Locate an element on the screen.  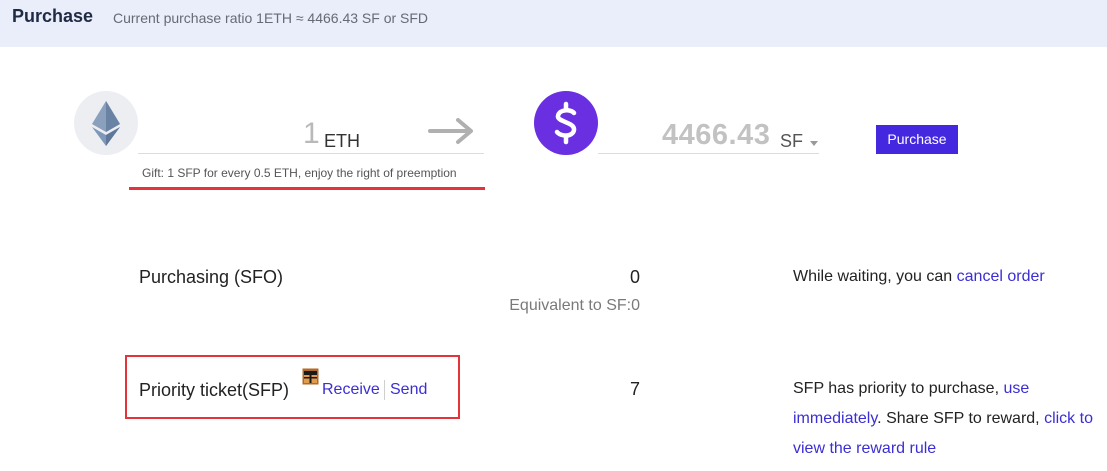
gift-icon is located at coordinates (310, 376).